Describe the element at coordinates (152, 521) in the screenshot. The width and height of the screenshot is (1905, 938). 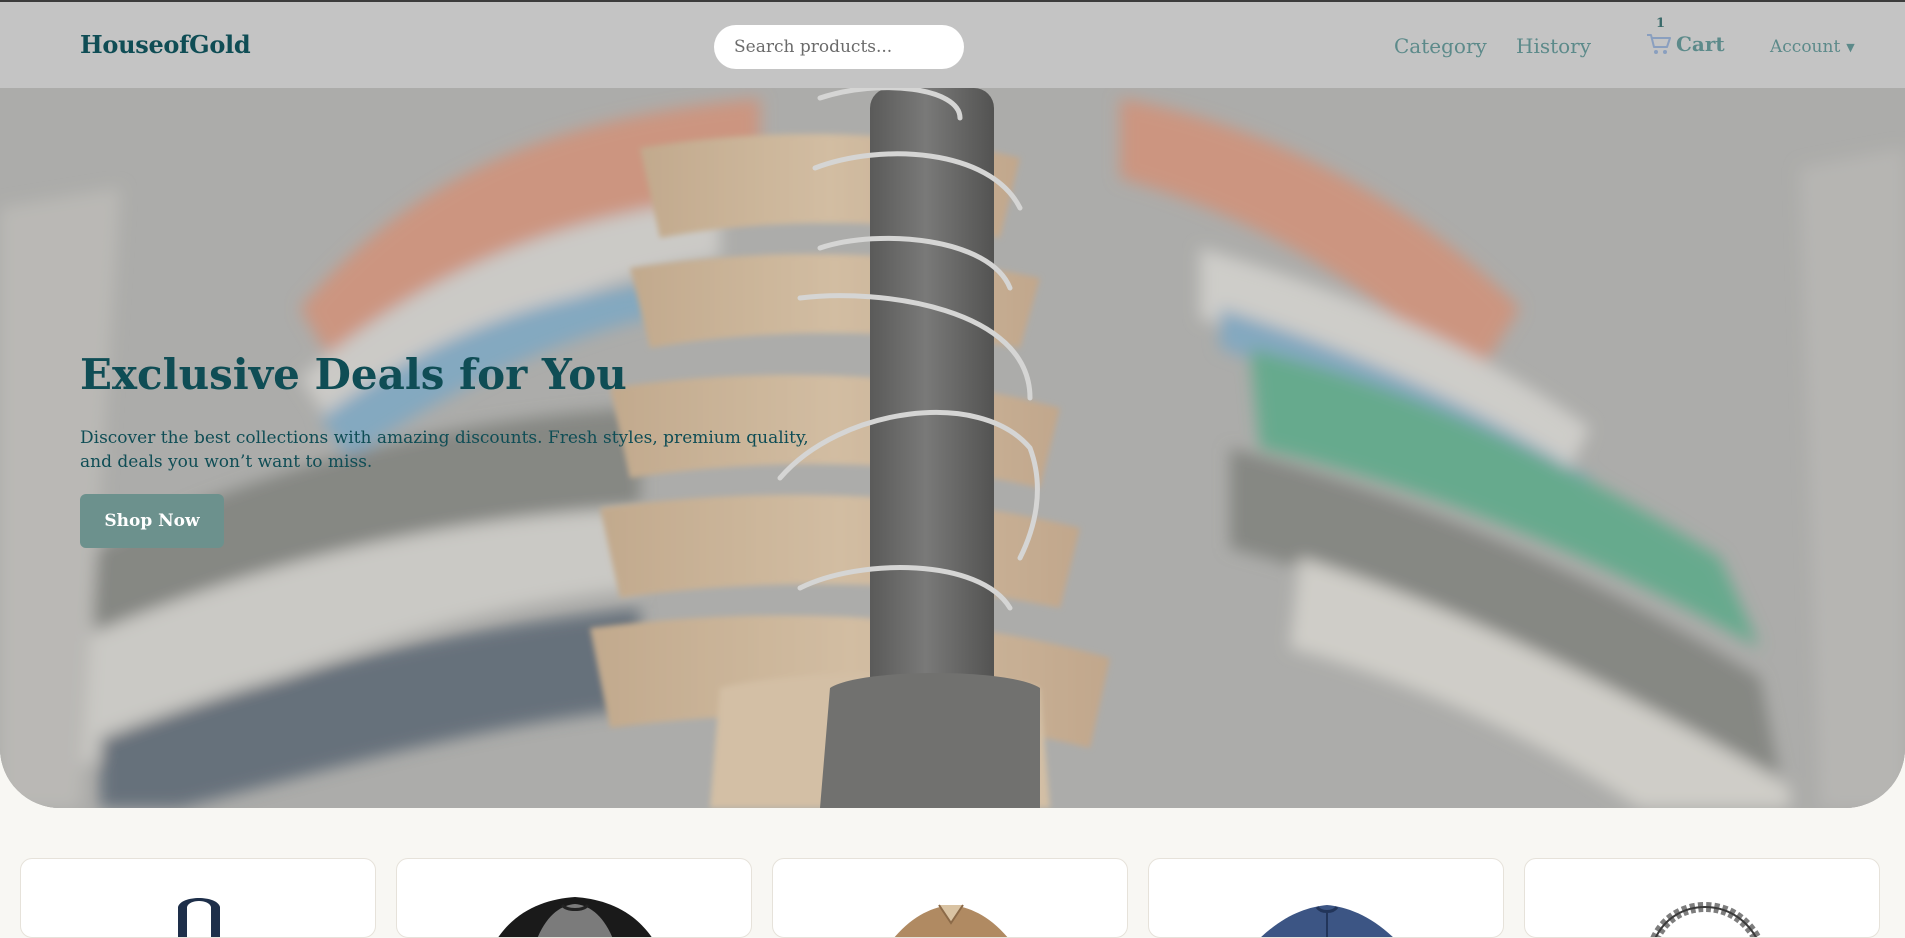
I see `shop-now-button: Shop Now` at that location.